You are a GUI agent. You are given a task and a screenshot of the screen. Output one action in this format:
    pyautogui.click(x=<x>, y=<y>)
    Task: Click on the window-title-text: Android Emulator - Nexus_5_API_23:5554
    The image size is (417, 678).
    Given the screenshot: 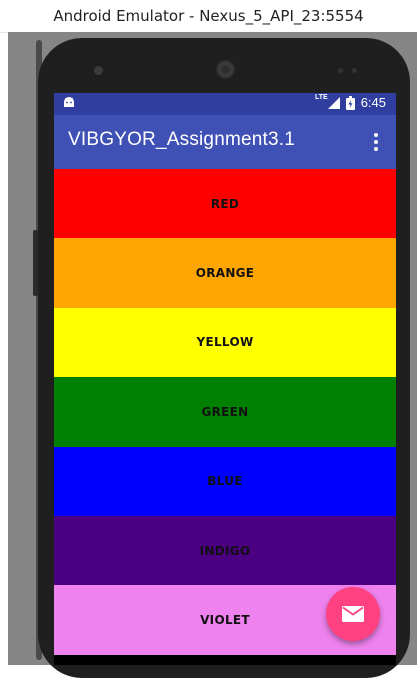 What is the action you would take?
    pyautogui.click(x=208, y=16)
    